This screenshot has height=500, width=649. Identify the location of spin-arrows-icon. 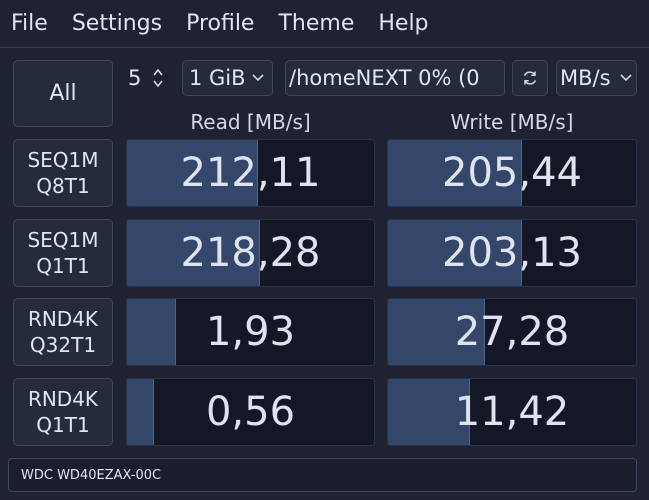
(158, 78).